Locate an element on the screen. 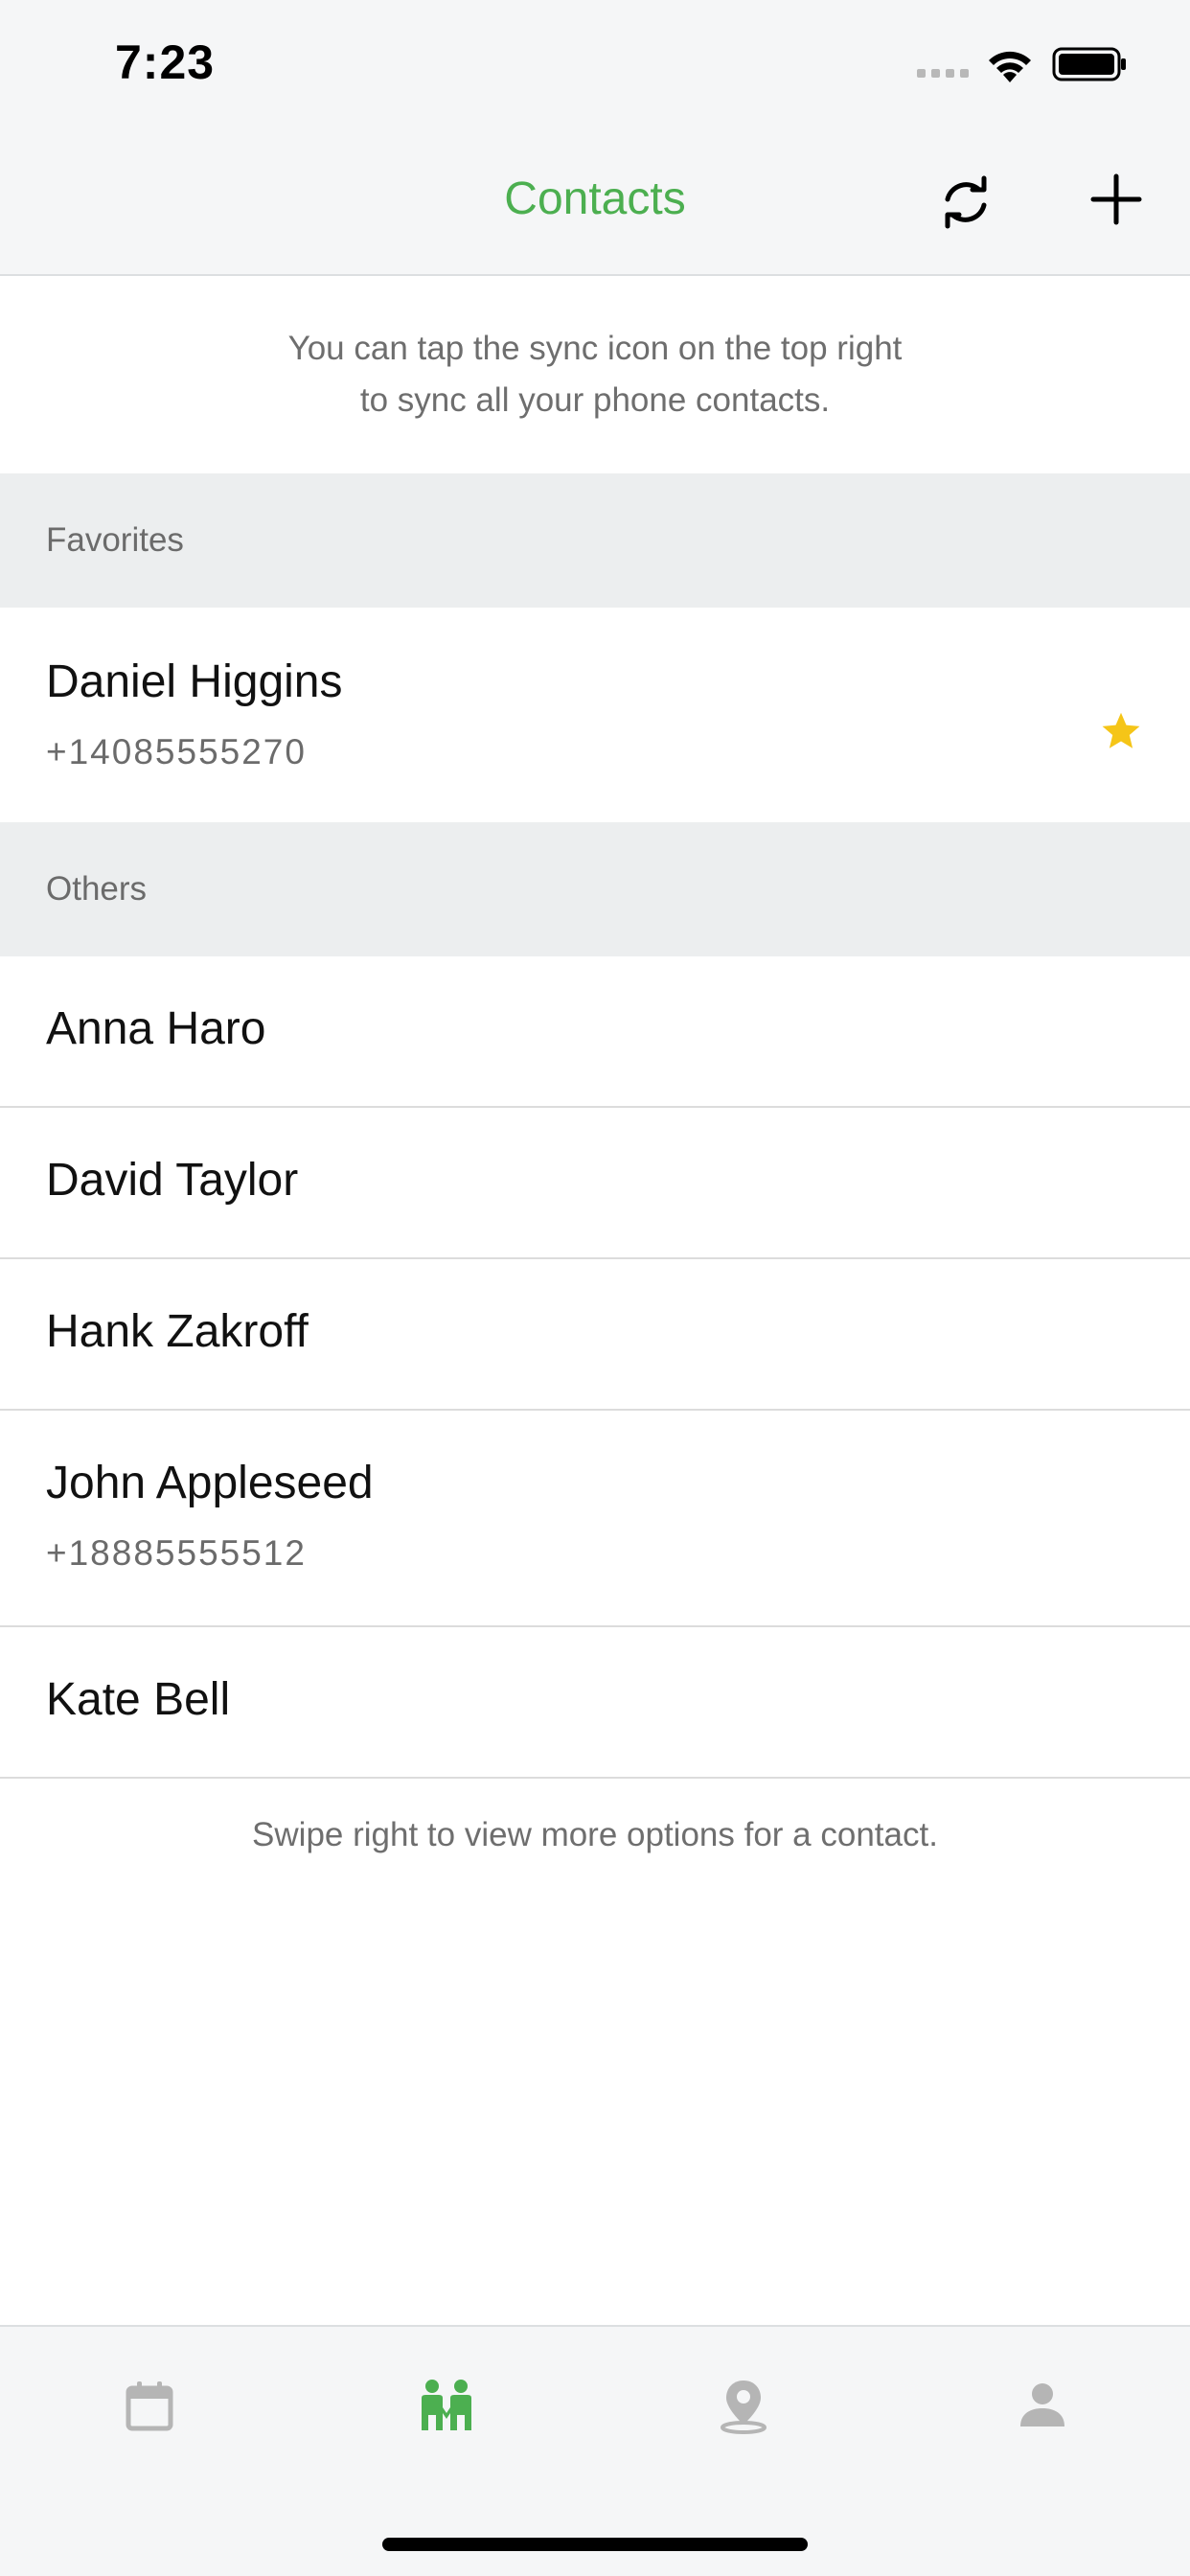 The height and width of the screenshot is (2576, 1190). wifi-icon is located at coordinates (1010, 66).